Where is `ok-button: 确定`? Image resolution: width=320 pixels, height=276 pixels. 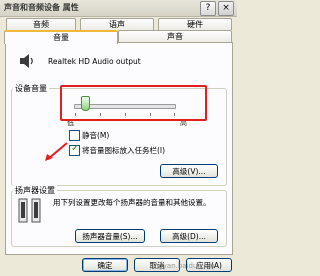 ok-button: 确定 is located at coordinates (105, 265).